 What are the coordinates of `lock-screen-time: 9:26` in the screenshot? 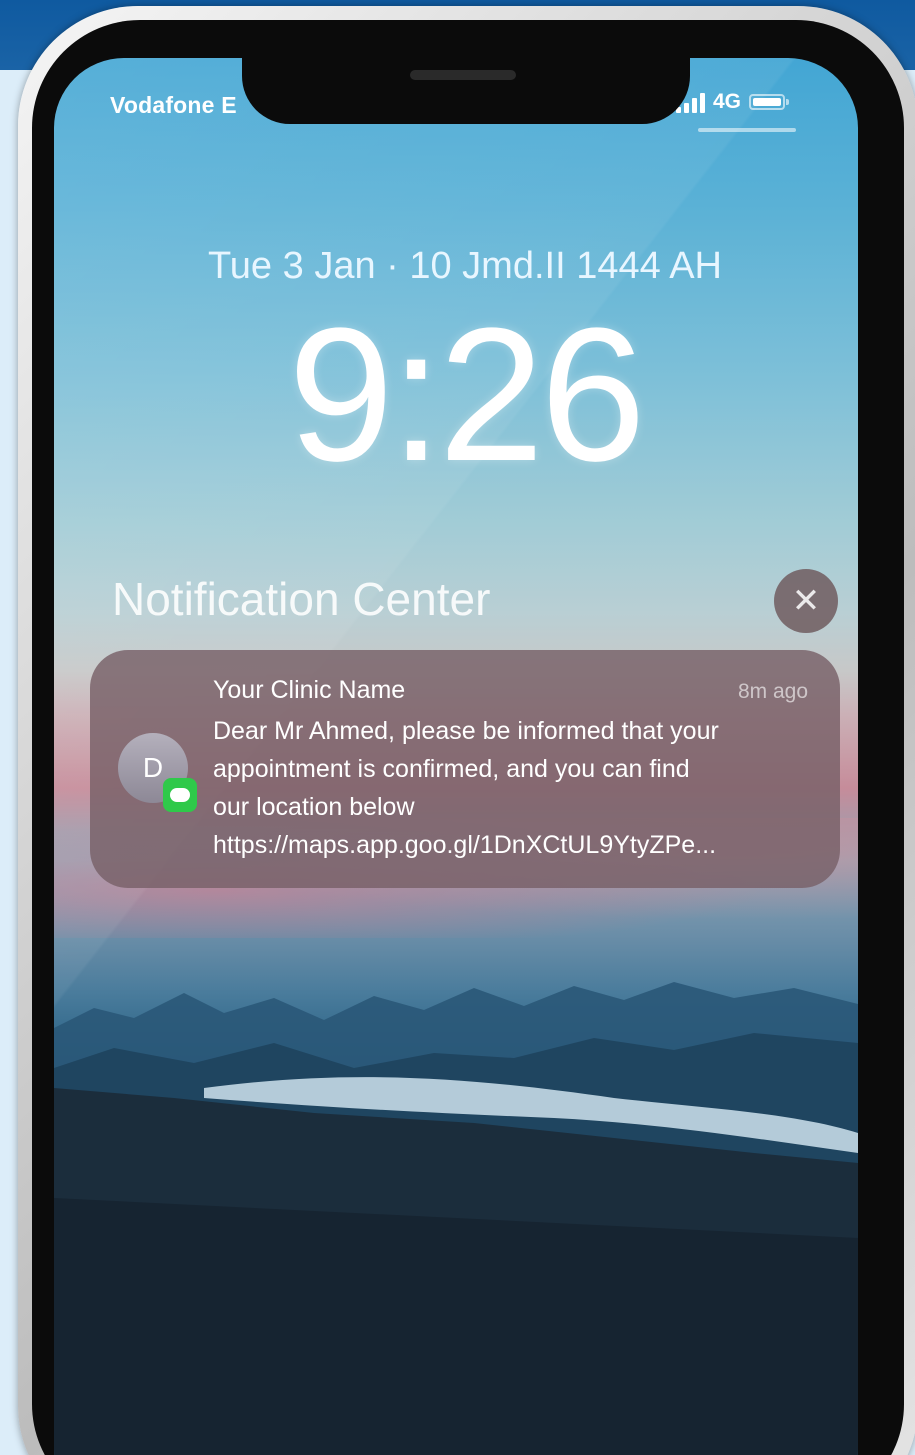 It's located at (467, 395).